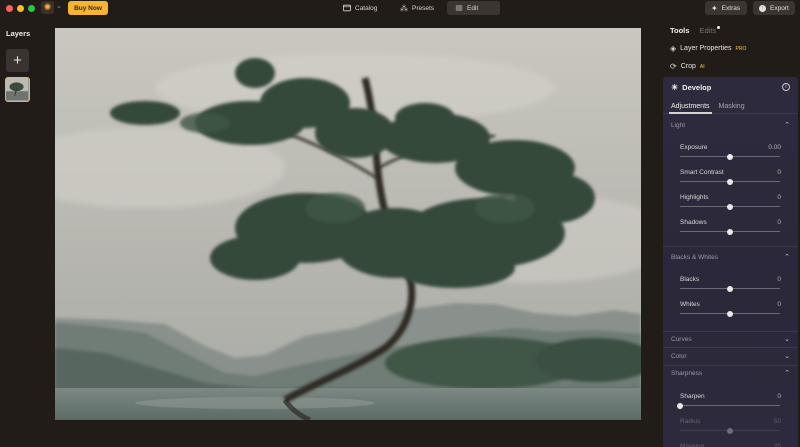 The height and width of the screenshot is (447, 800). I want to click on smart-contrast-slider-handle, so click(730, 181).